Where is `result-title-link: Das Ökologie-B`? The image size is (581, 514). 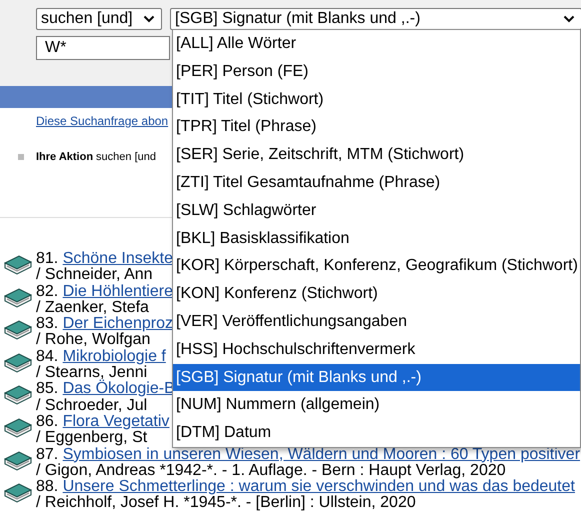 result-title-link: Das Ökologie-B is located at coordinates (118, 389).